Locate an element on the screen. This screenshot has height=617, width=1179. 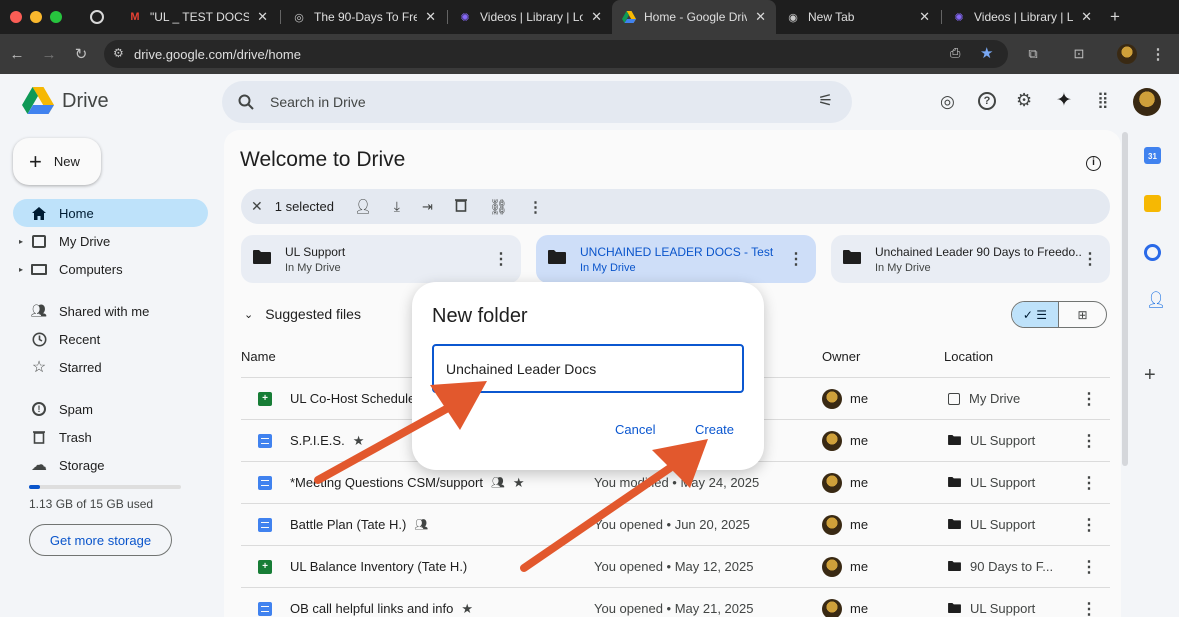
create-button: Create is located at coordinates (714, 429).